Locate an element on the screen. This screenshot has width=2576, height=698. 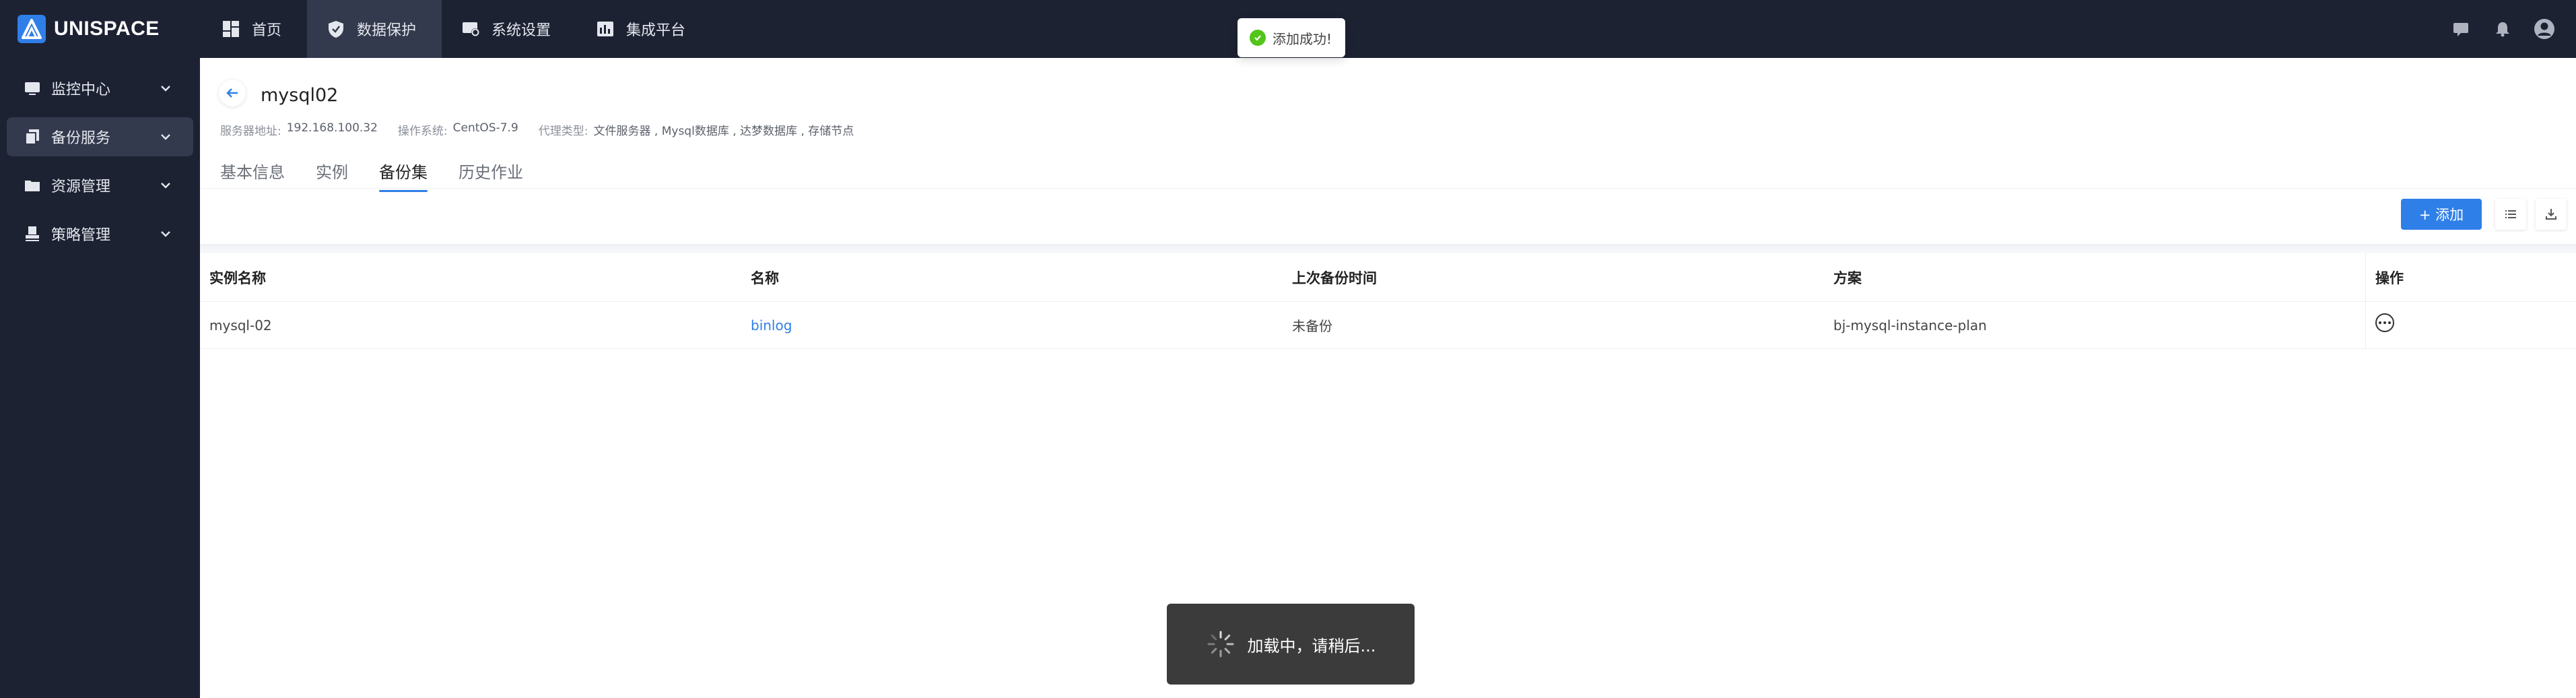
chart-icon is located at coordinates (605, 29).